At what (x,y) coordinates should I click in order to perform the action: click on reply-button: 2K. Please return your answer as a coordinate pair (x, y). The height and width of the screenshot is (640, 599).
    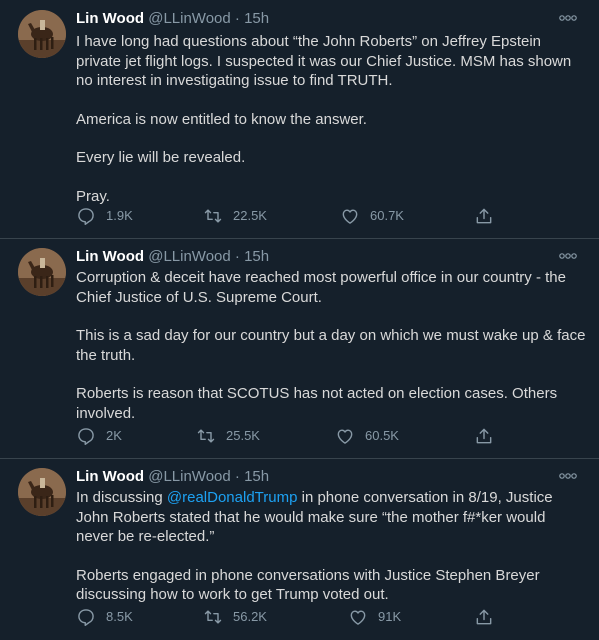
    Looking at the image, I should click on (99, 436).